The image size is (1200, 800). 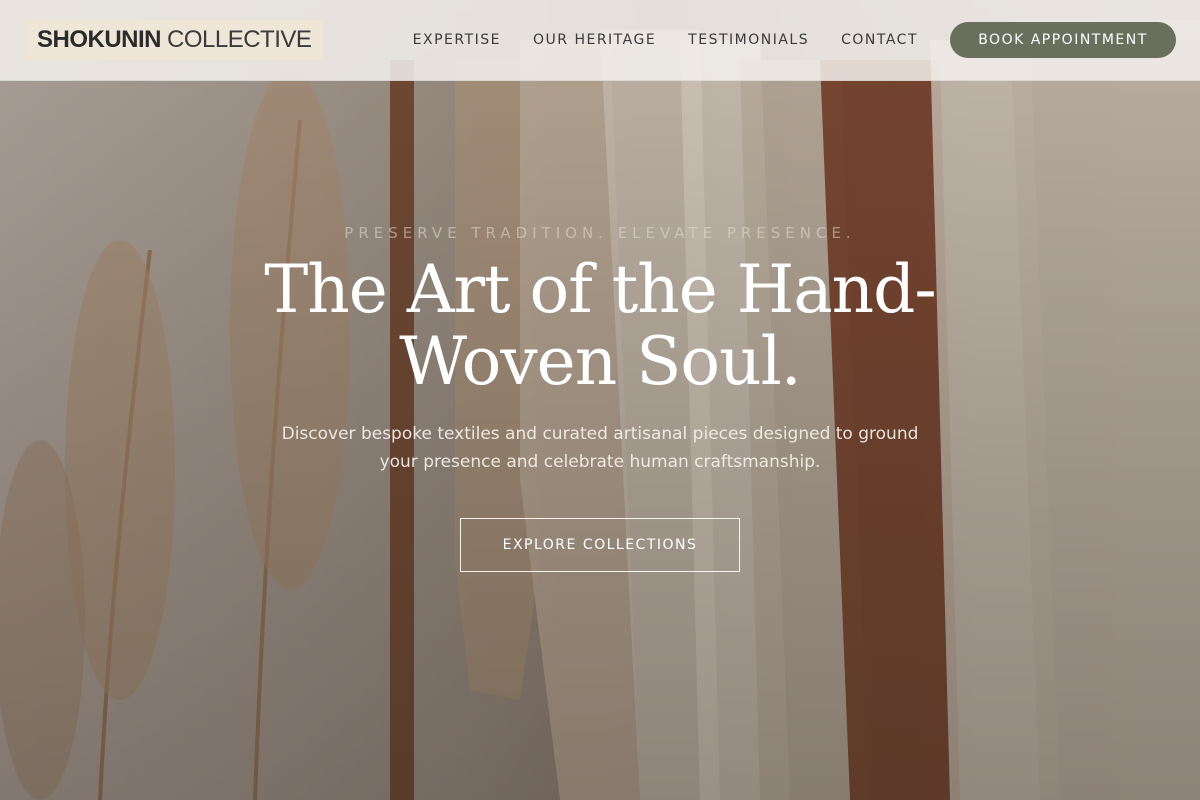 I want to click on hero-eyebrow: PRESERVE TRADITION. ELEVATE PRESENCE., so click(x=600, y=233).